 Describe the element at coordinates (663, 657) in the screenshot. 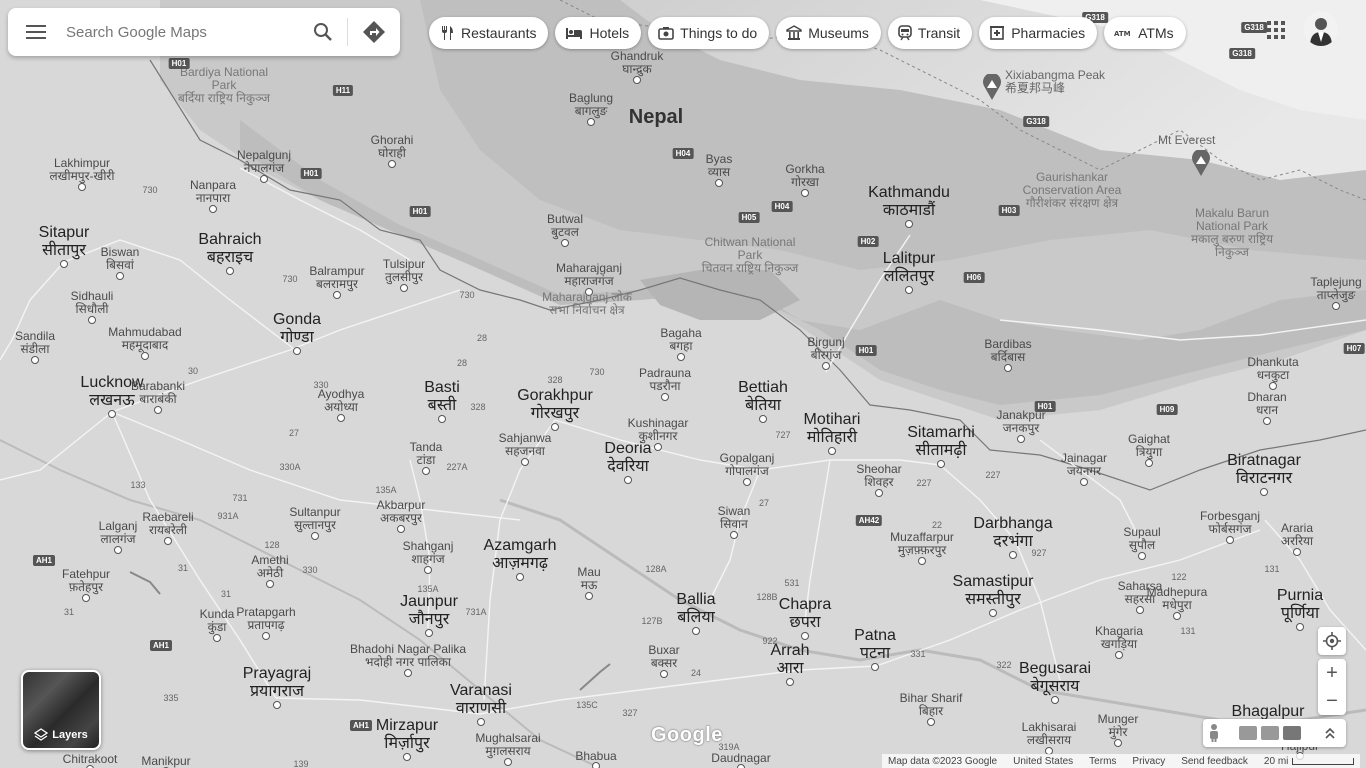

I see `city-label: Buxar बक्सर` at that location.